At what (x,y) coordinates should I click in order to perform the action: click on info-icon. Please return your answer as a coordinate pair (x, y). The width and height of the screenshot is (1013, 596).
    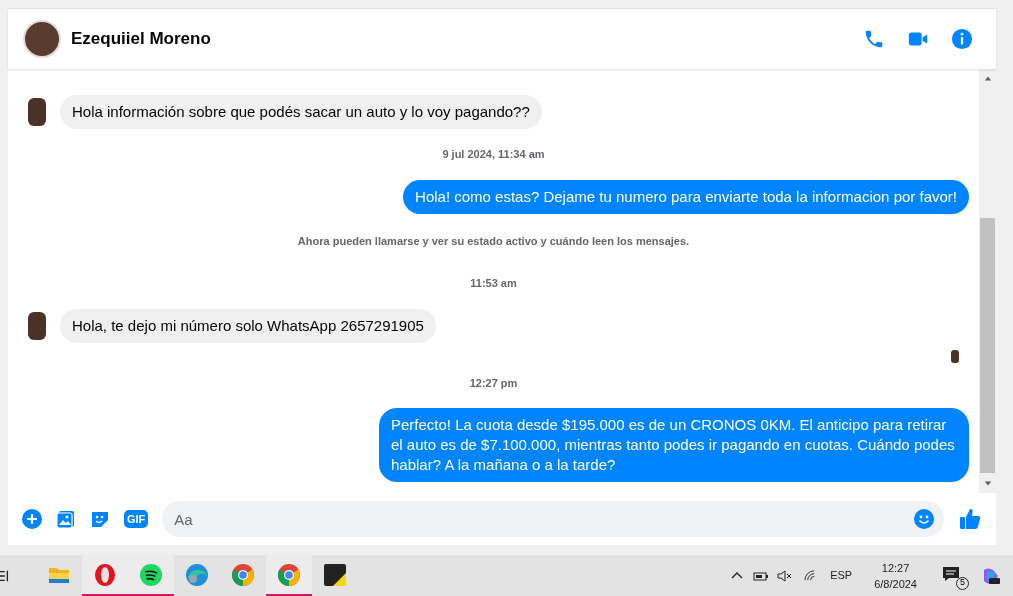
    Looking at the image, I should click on (962, 39).